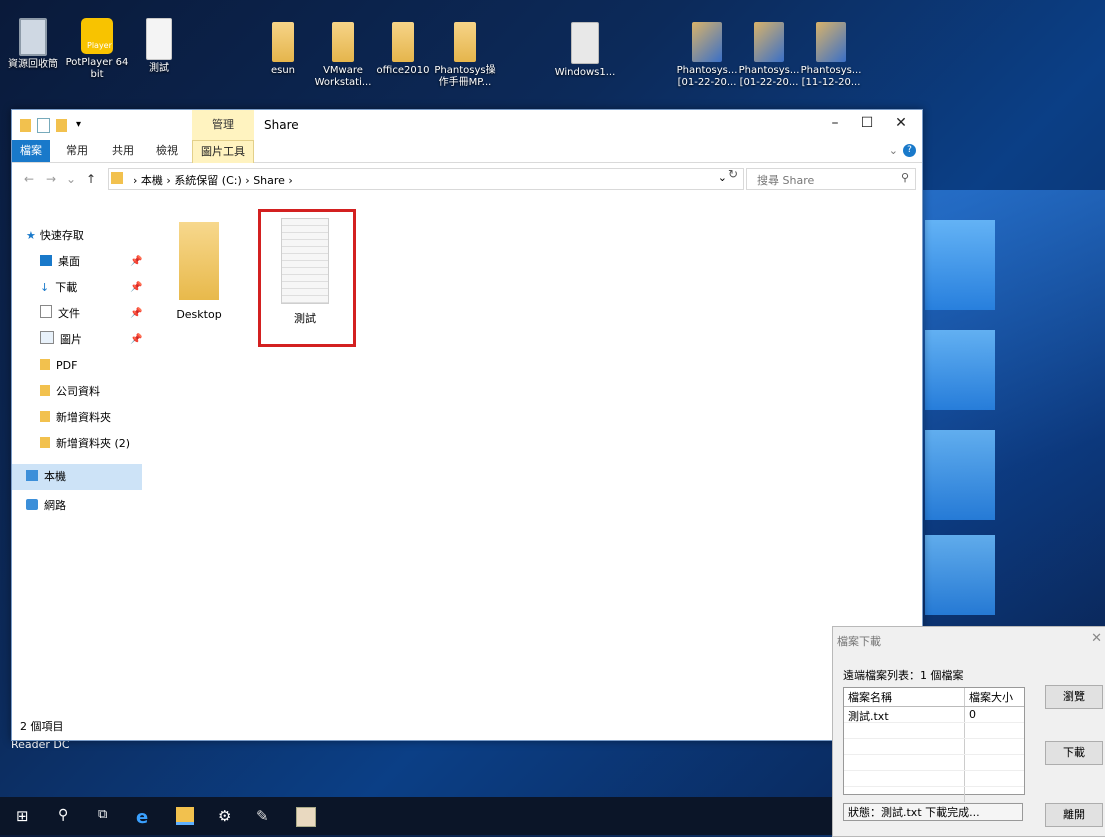 The image size is (1105, 837). I want to click on nav-label: 快速存取, so click(61, 235).